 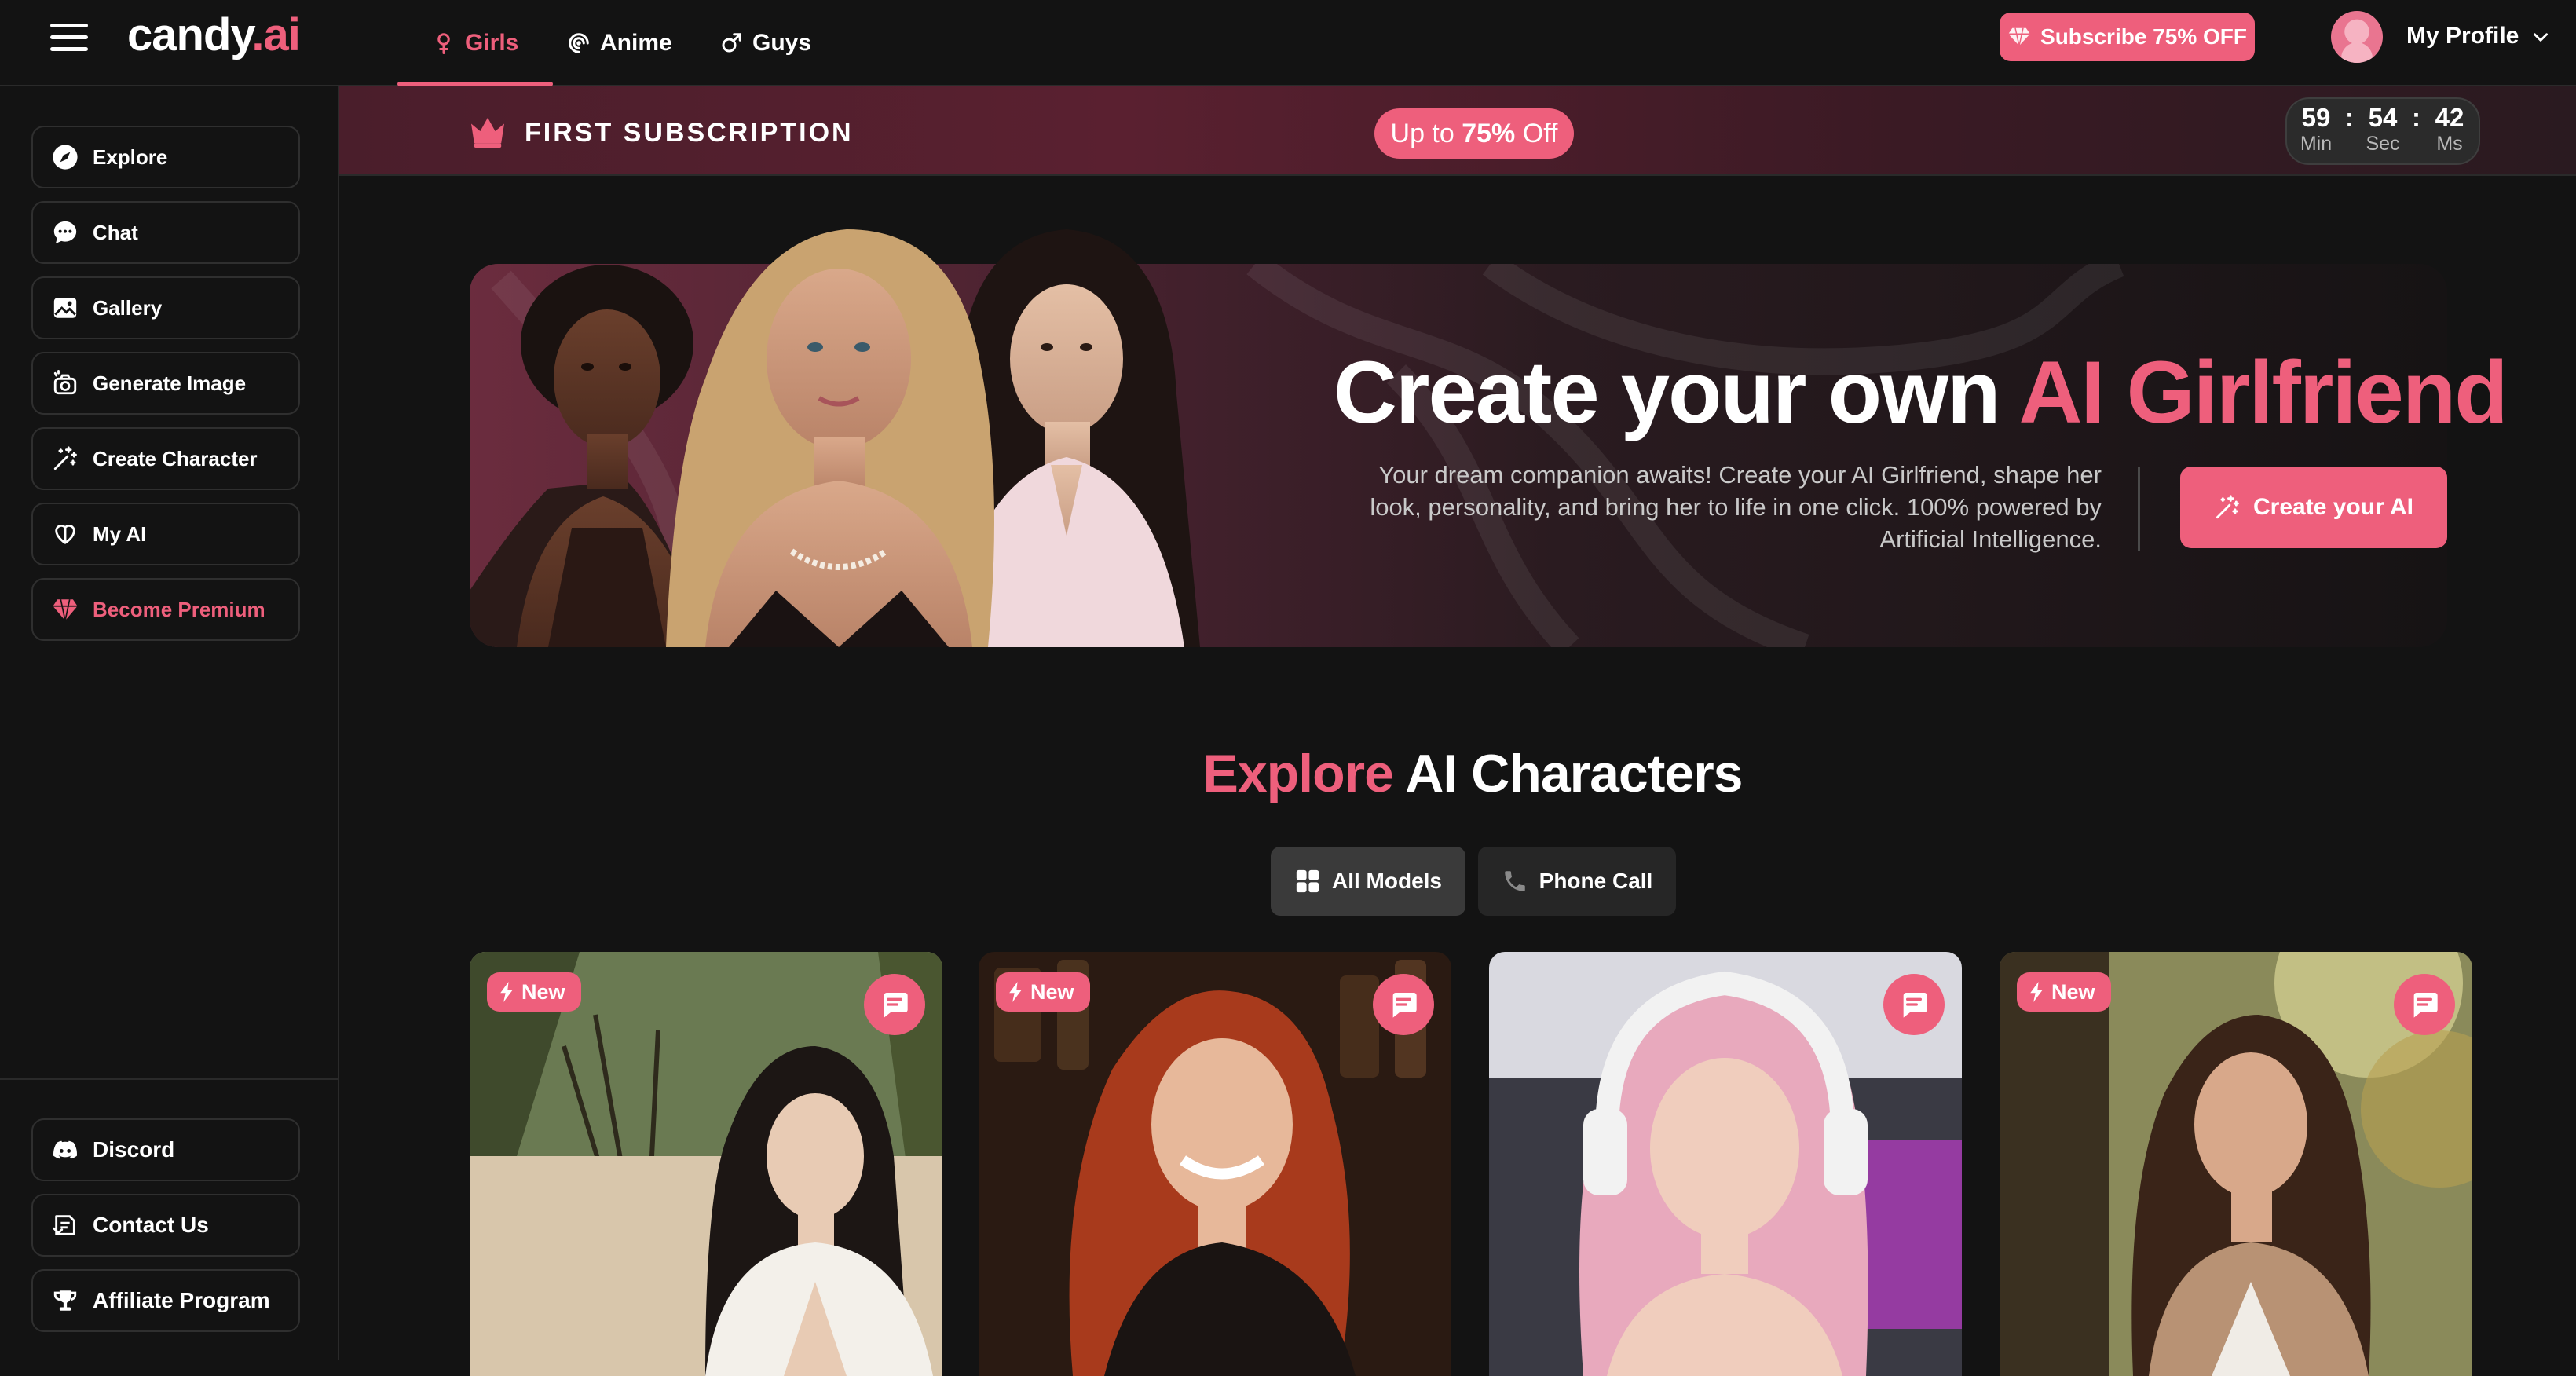 I want to click on timer-seconds: 54, so click(x=2383, y=117).